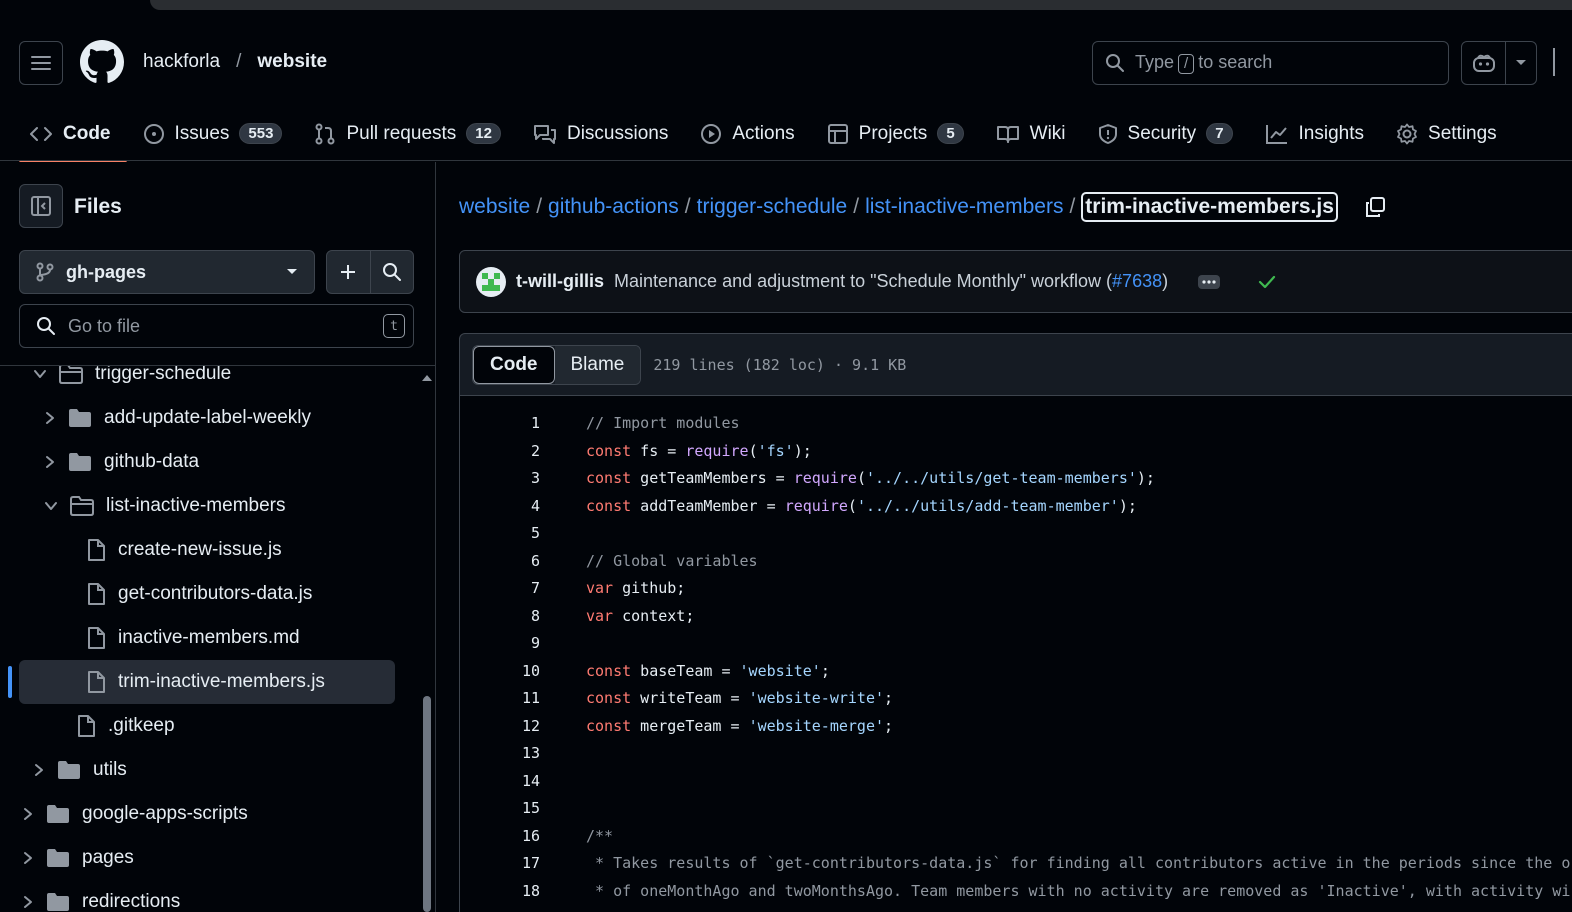 The width and height of the screenshot is (1572, 912). Describe the element at coordinates (349, 272) in the screenshot. I see `add-file-button` at that location.